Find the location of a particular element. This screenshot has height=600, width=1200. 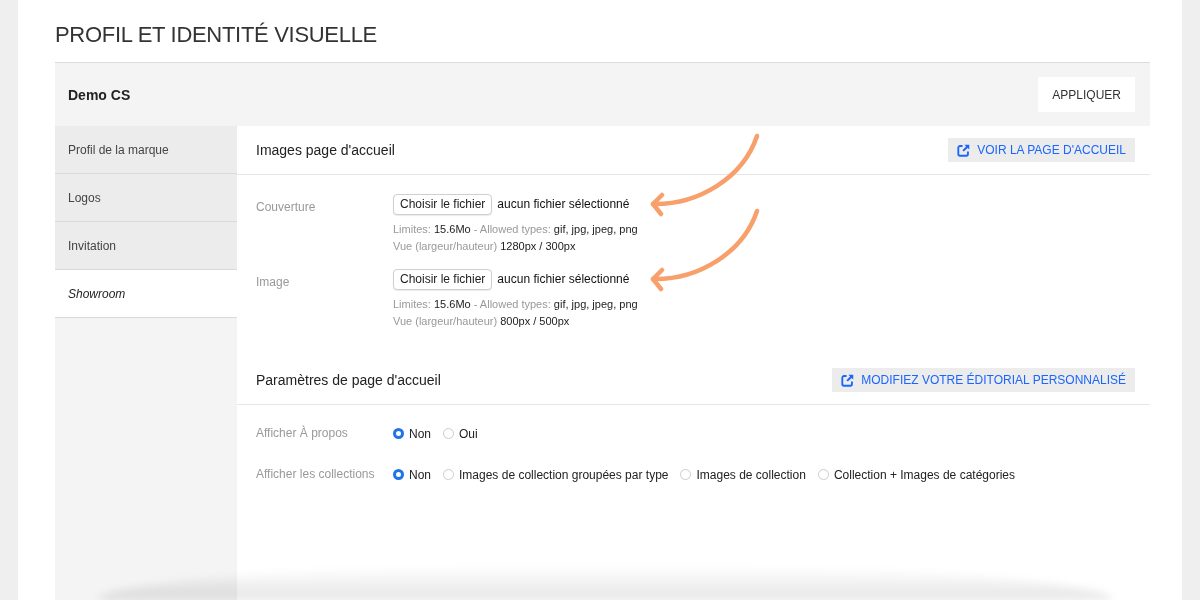

option-label: Images de collection is located at coordinates (751, 474).